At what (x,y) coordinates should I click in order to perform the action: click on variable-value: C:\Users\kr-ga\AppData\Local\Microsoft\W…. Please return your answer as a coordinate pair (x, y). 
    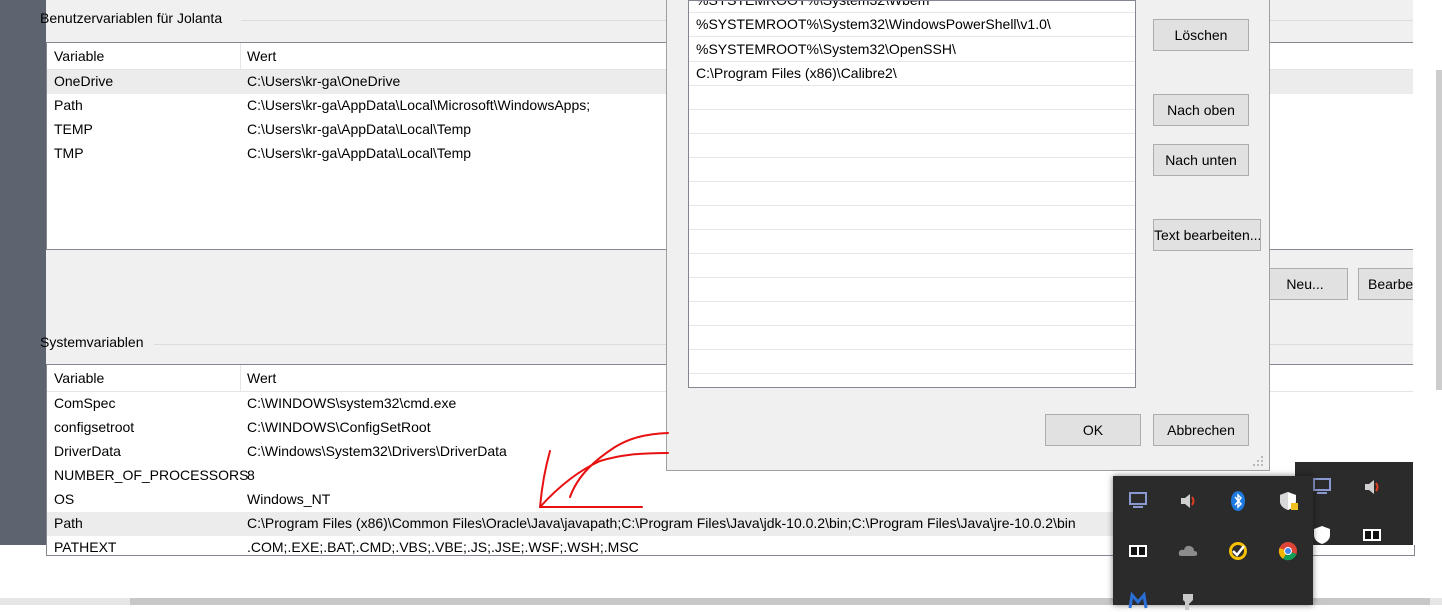
    Looking at the image, I should click on (419, 105).